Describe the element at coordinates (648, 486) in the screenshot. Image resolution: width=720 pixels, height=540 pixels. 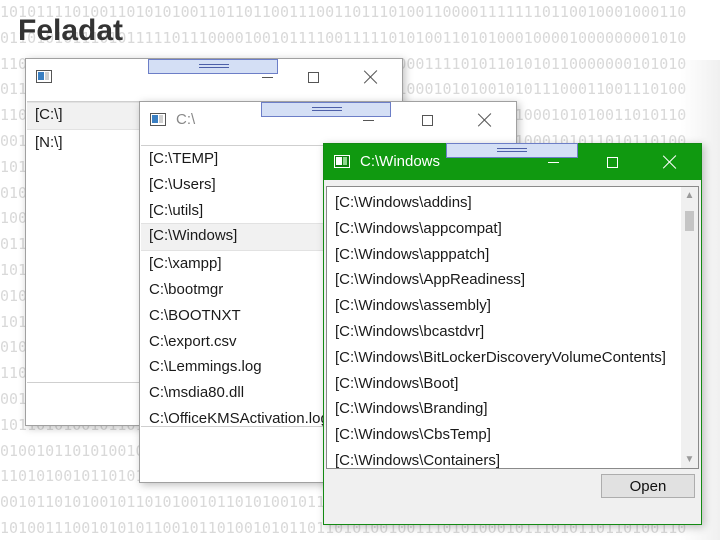
I see `open-button: Open` at that location.